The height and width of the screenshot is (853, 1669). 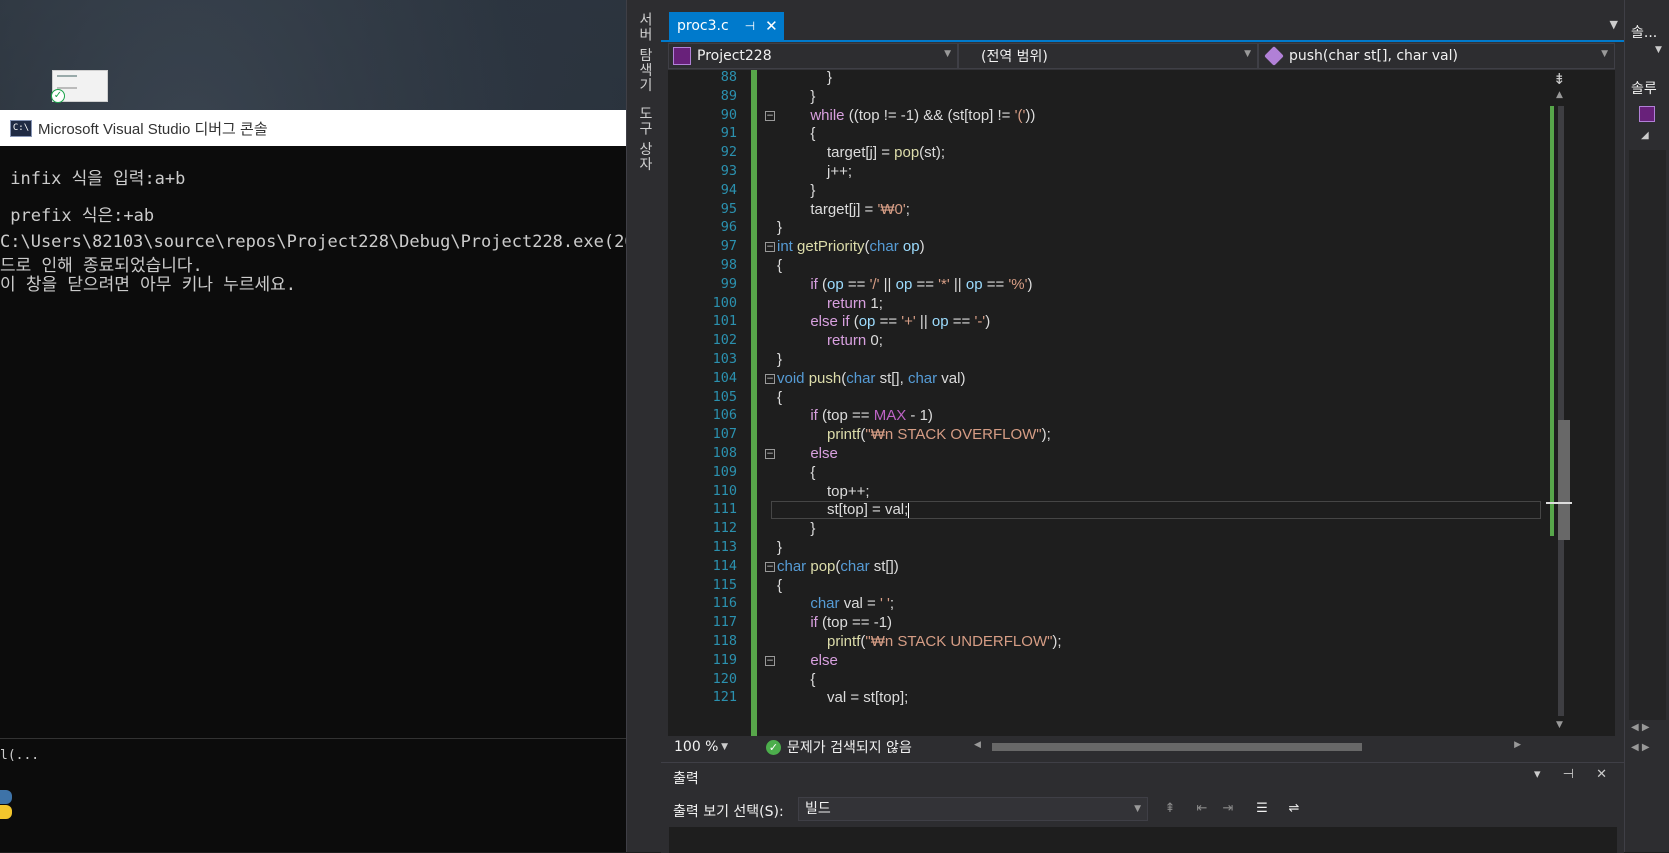 I want to click on scroll-up-icon: ▲, so click(x=1559, y=95).